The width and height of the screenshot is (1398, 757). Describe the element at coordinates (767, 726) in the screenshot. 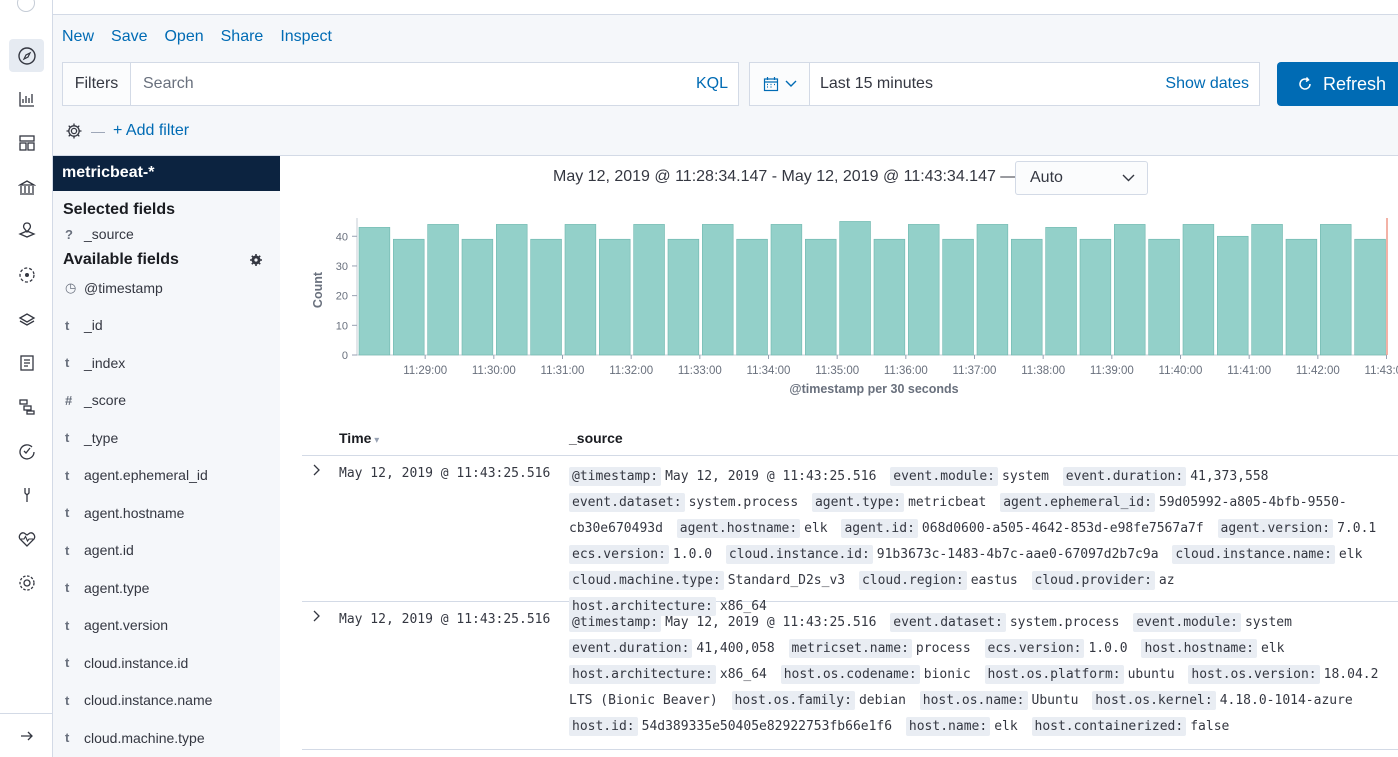

I see `source-field-value: 54d389335e50405e82922753fb66e1f6` at that location.